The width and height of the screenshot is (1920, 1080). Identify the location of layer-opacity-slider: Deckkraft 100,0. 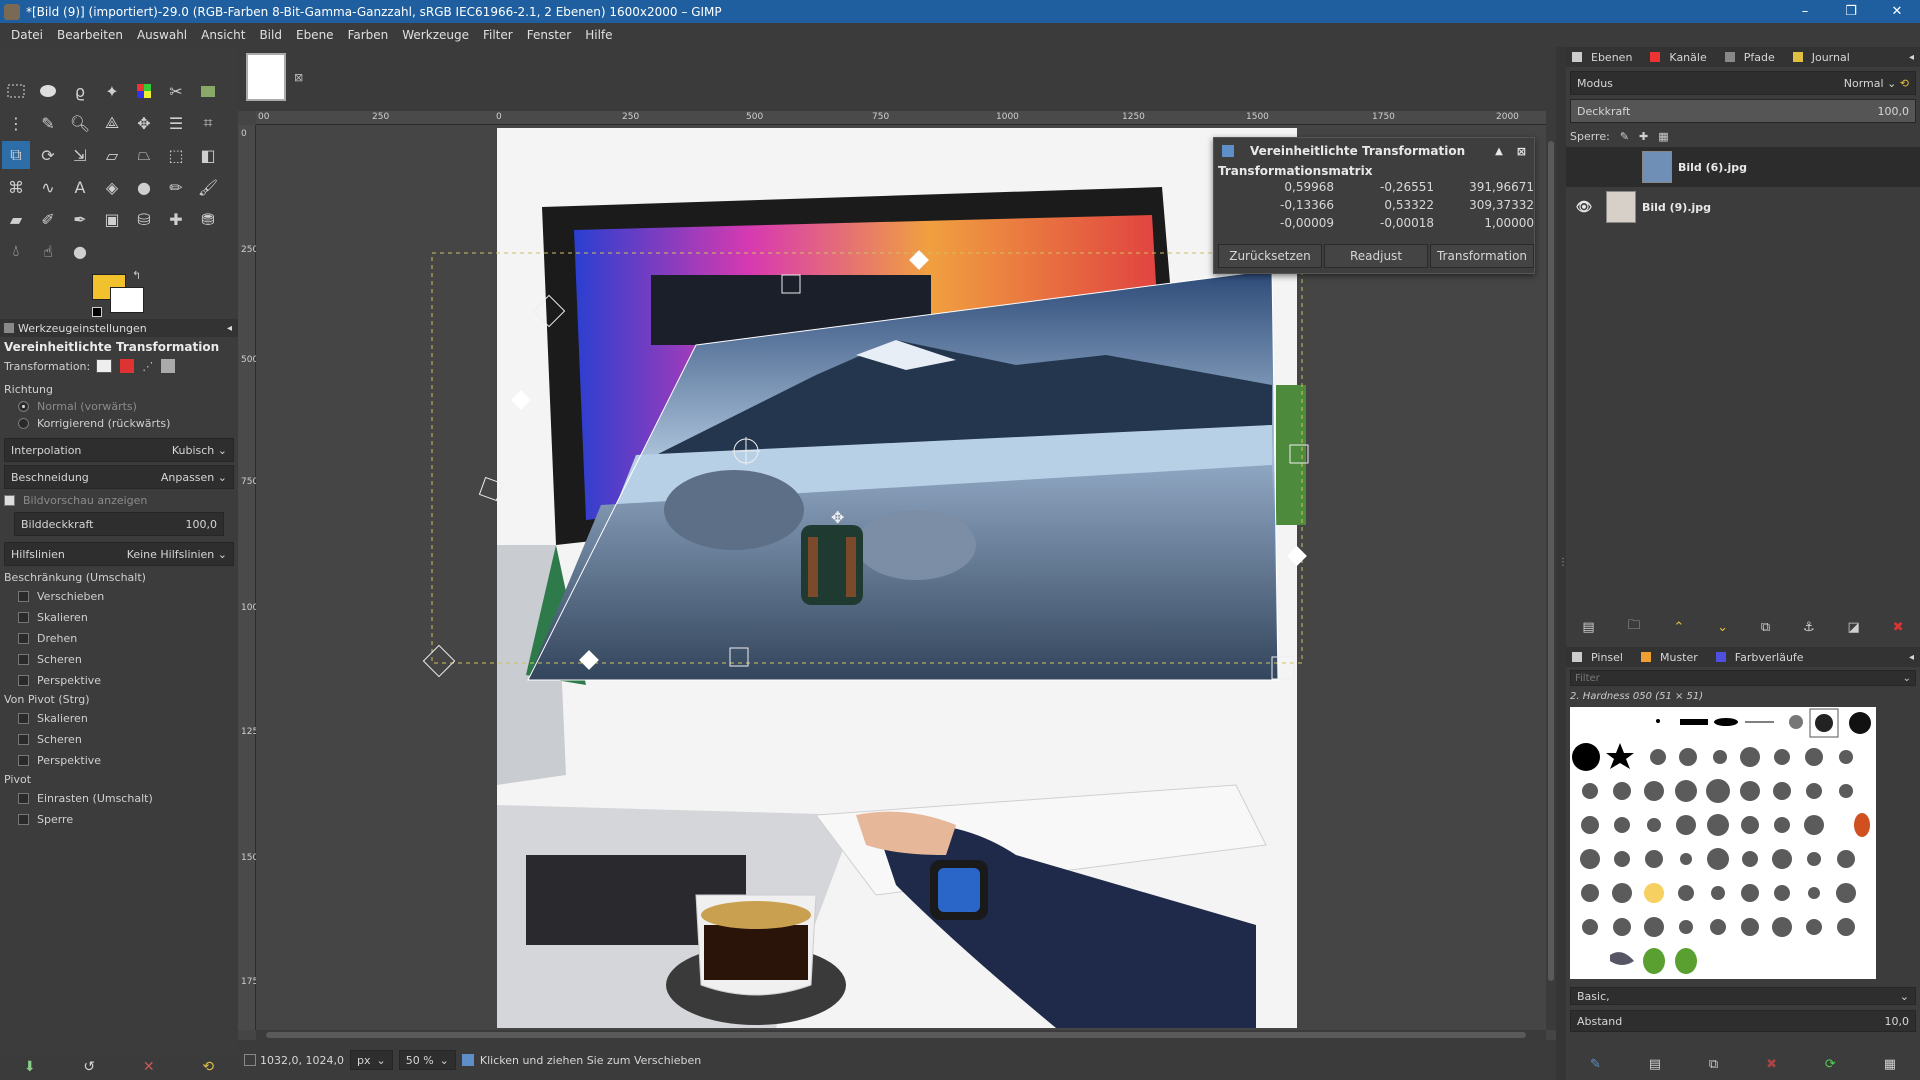
(1743, 111).